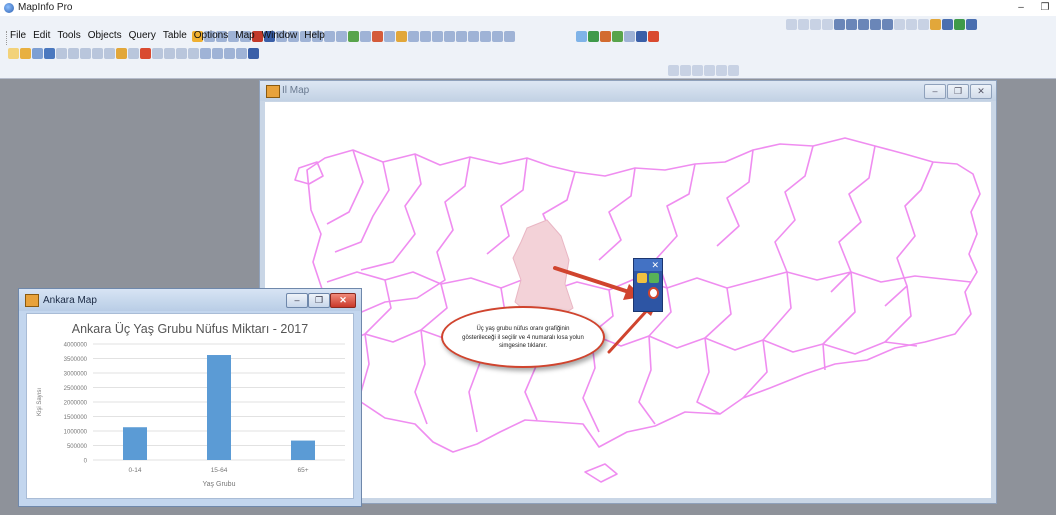 The width and height of the screenshot is (1056, 515). Describe the element at coordinates (935, 24) in the screenshot. I see `symbol-style-icon` at that location.